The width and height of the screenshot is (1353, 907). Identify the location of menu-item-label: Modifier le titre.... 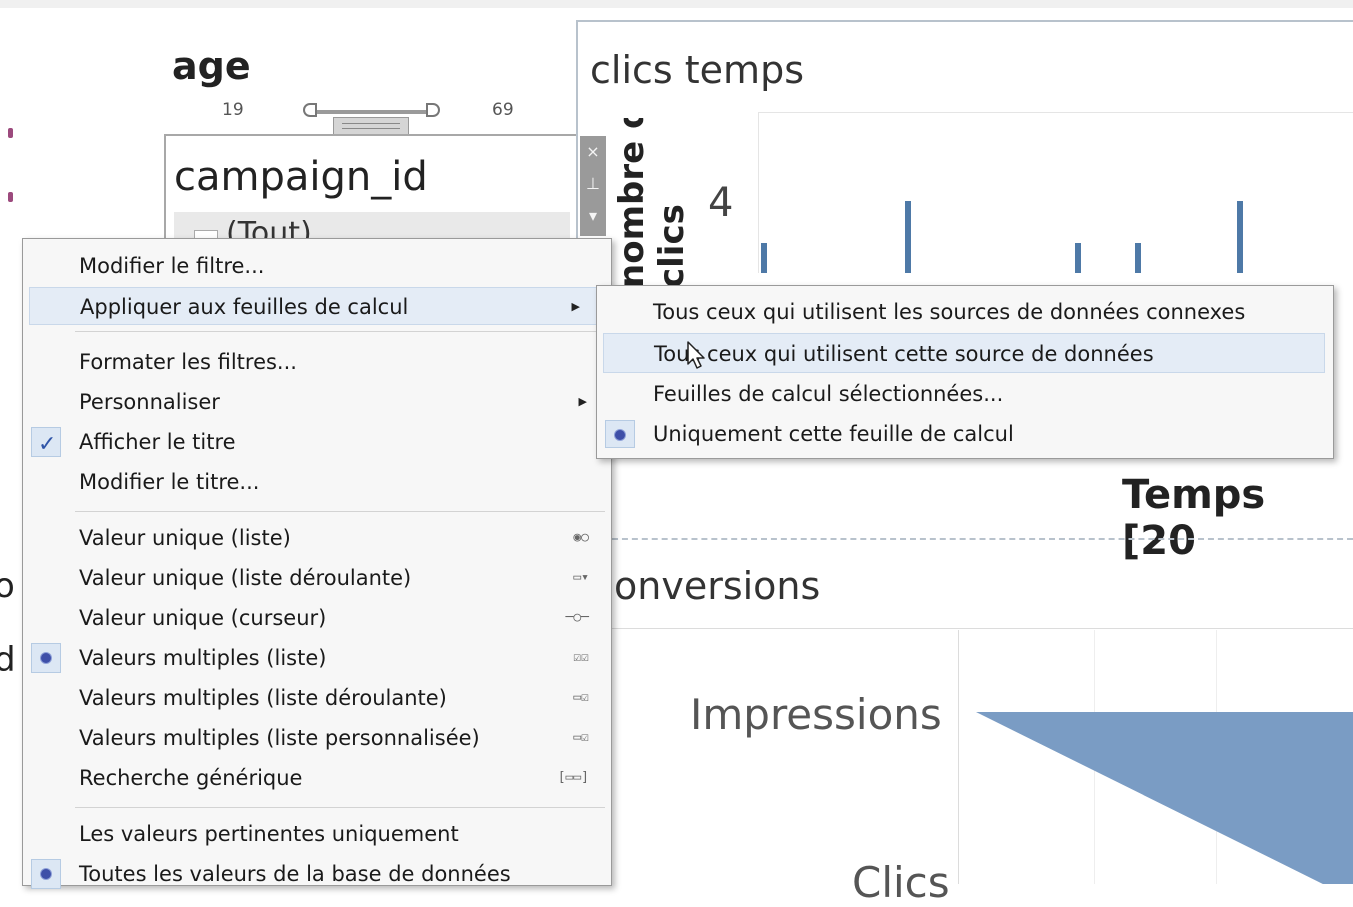
(169, 482).